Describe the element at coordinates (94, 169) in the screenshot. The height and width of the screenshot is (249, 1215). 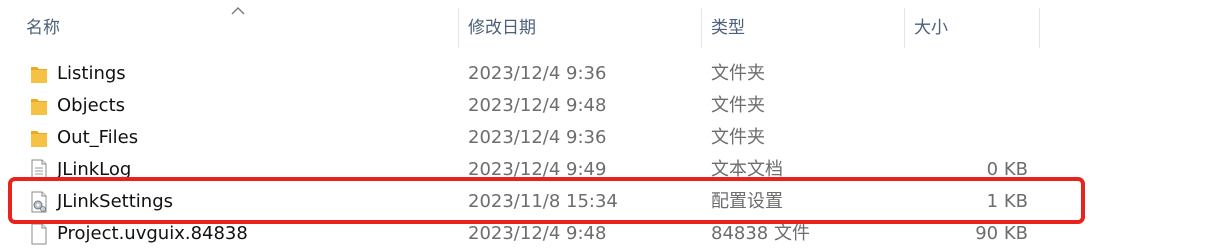
I see `file-name: JLinkLog` at that location.